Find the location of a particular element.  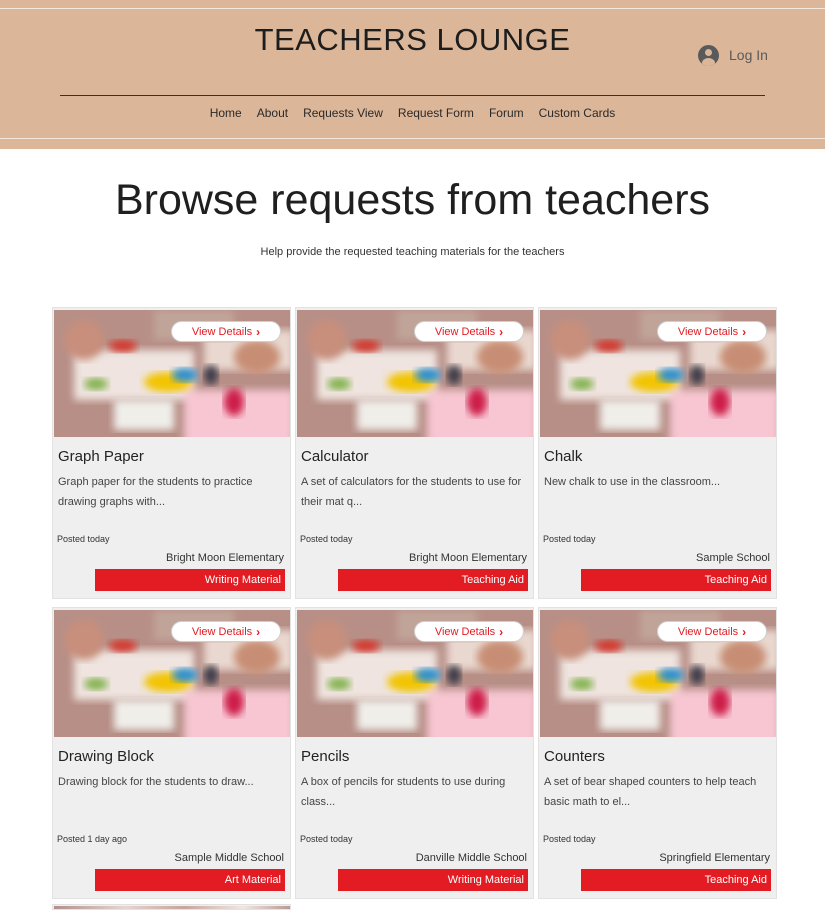

card-category-tag: Art Material is located at coordinates (190, 880).